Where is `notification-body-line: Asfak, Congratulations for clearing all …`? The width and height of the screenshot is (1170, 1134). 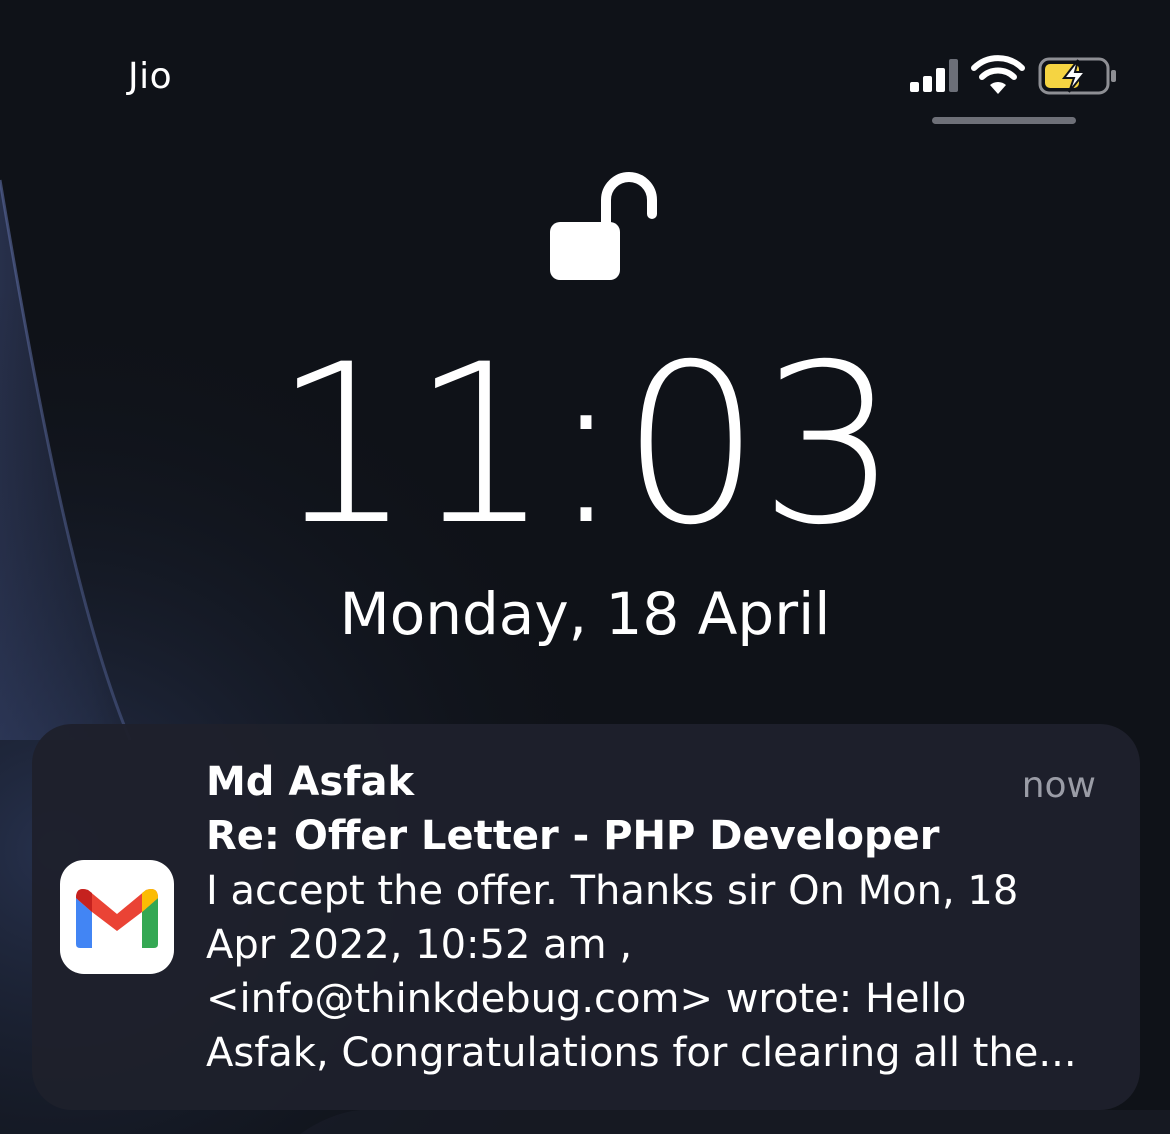
notification-body-line: Asfak, Congratulations for clearing all … is located at coordinates (641, 1053).